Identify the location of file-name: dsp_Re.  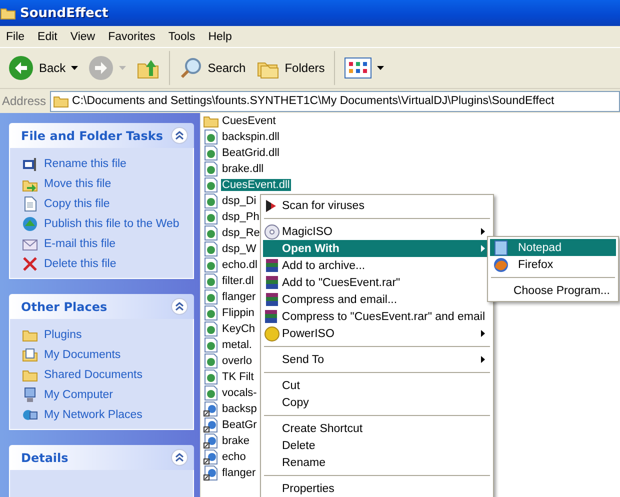
(241, 233).